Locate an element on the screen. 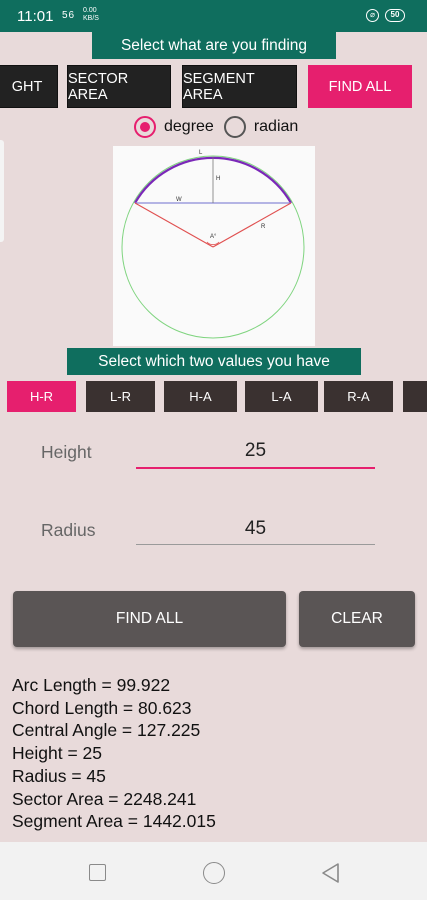 The image size is (427, 900). result-segment-area: Segment Area = 1442.015 is located at coordinates (114, 821).